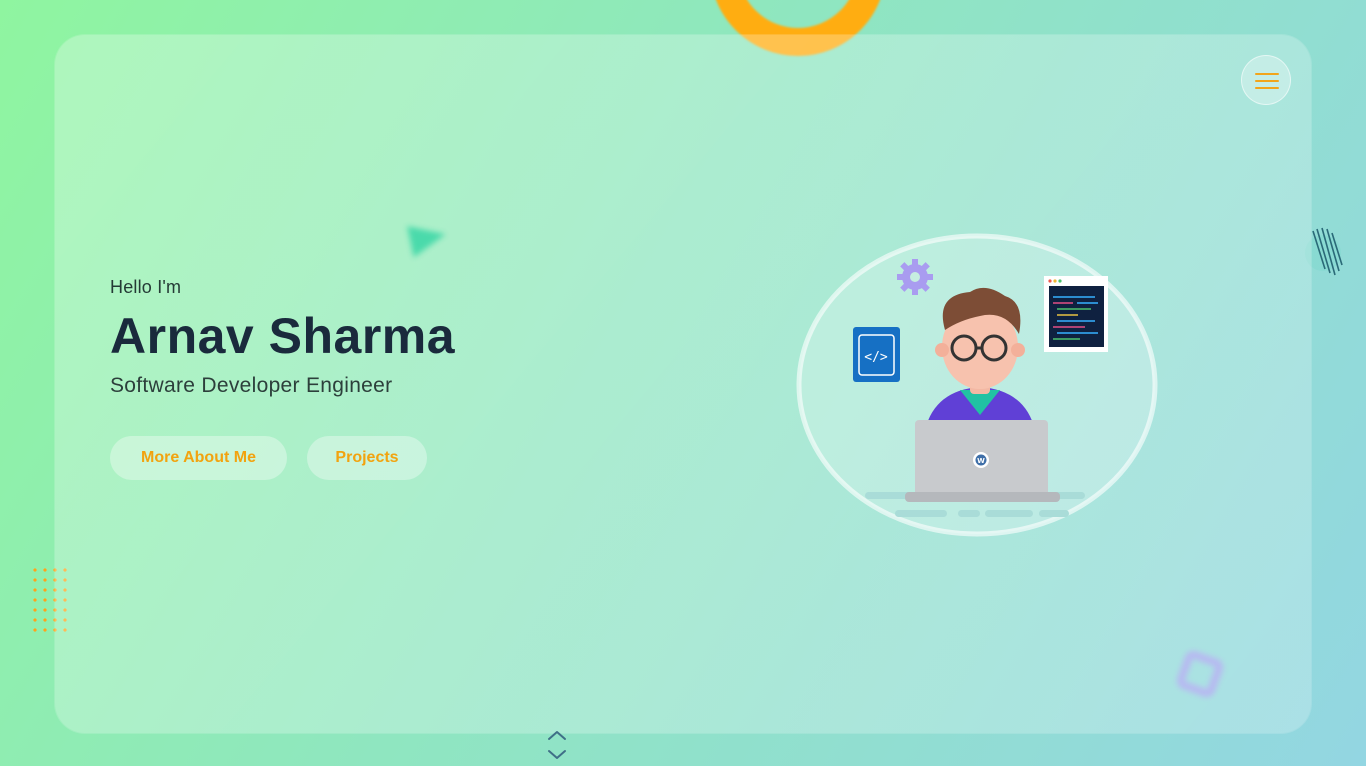 This screenshot has width=1366, height=766. I want to click on menu-button, so click(1266, 80).